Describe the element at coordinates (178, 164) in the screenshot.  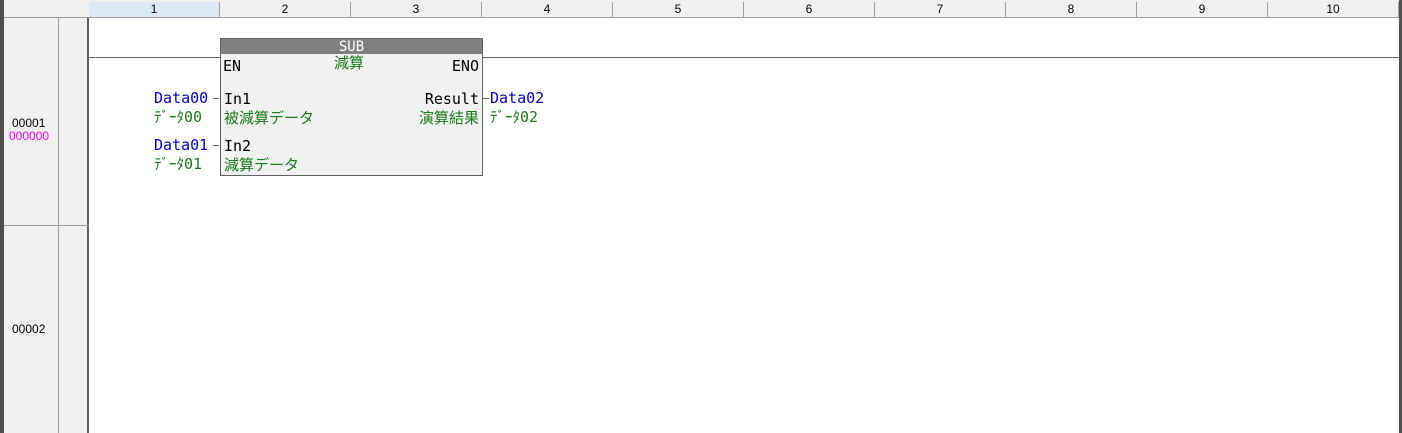
I see `in2-variable-comment: ﾃﾞｰﾀ01` at that location.